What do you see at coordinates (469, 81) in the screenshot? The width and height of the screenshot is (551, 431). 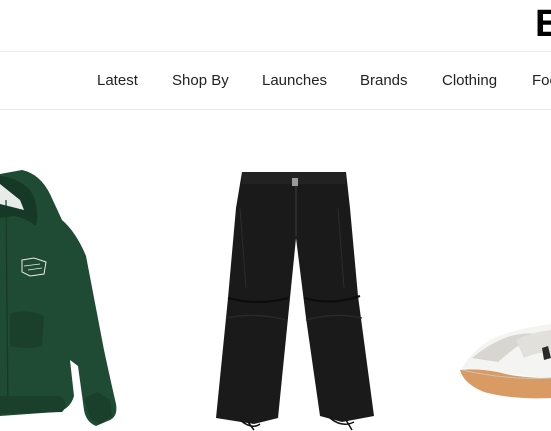 I see `nav-item-clothing: Clothing` at bounding box center [469, 81].